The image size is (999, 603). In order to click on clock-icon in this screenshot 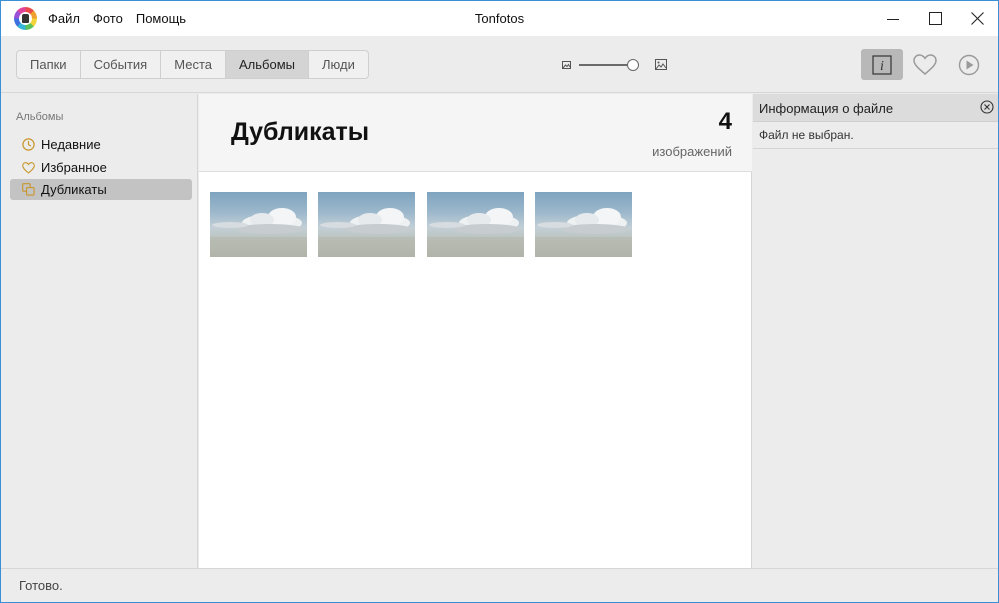, I will do `click(28, 144)`.